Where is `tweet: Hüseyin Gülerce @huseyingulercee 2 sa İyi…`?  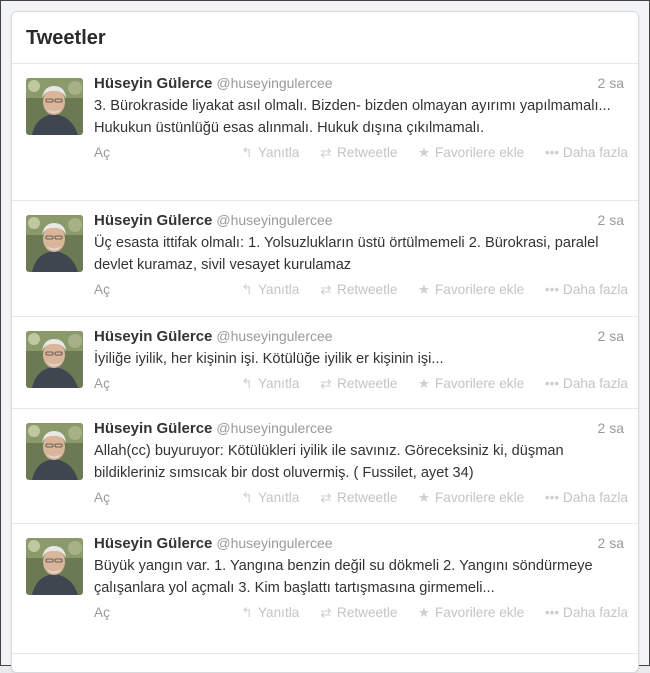 tweet: Hüseyin Gülerce @huseyingulercee 2 sa İyi… is located at coordinates (325, 363).